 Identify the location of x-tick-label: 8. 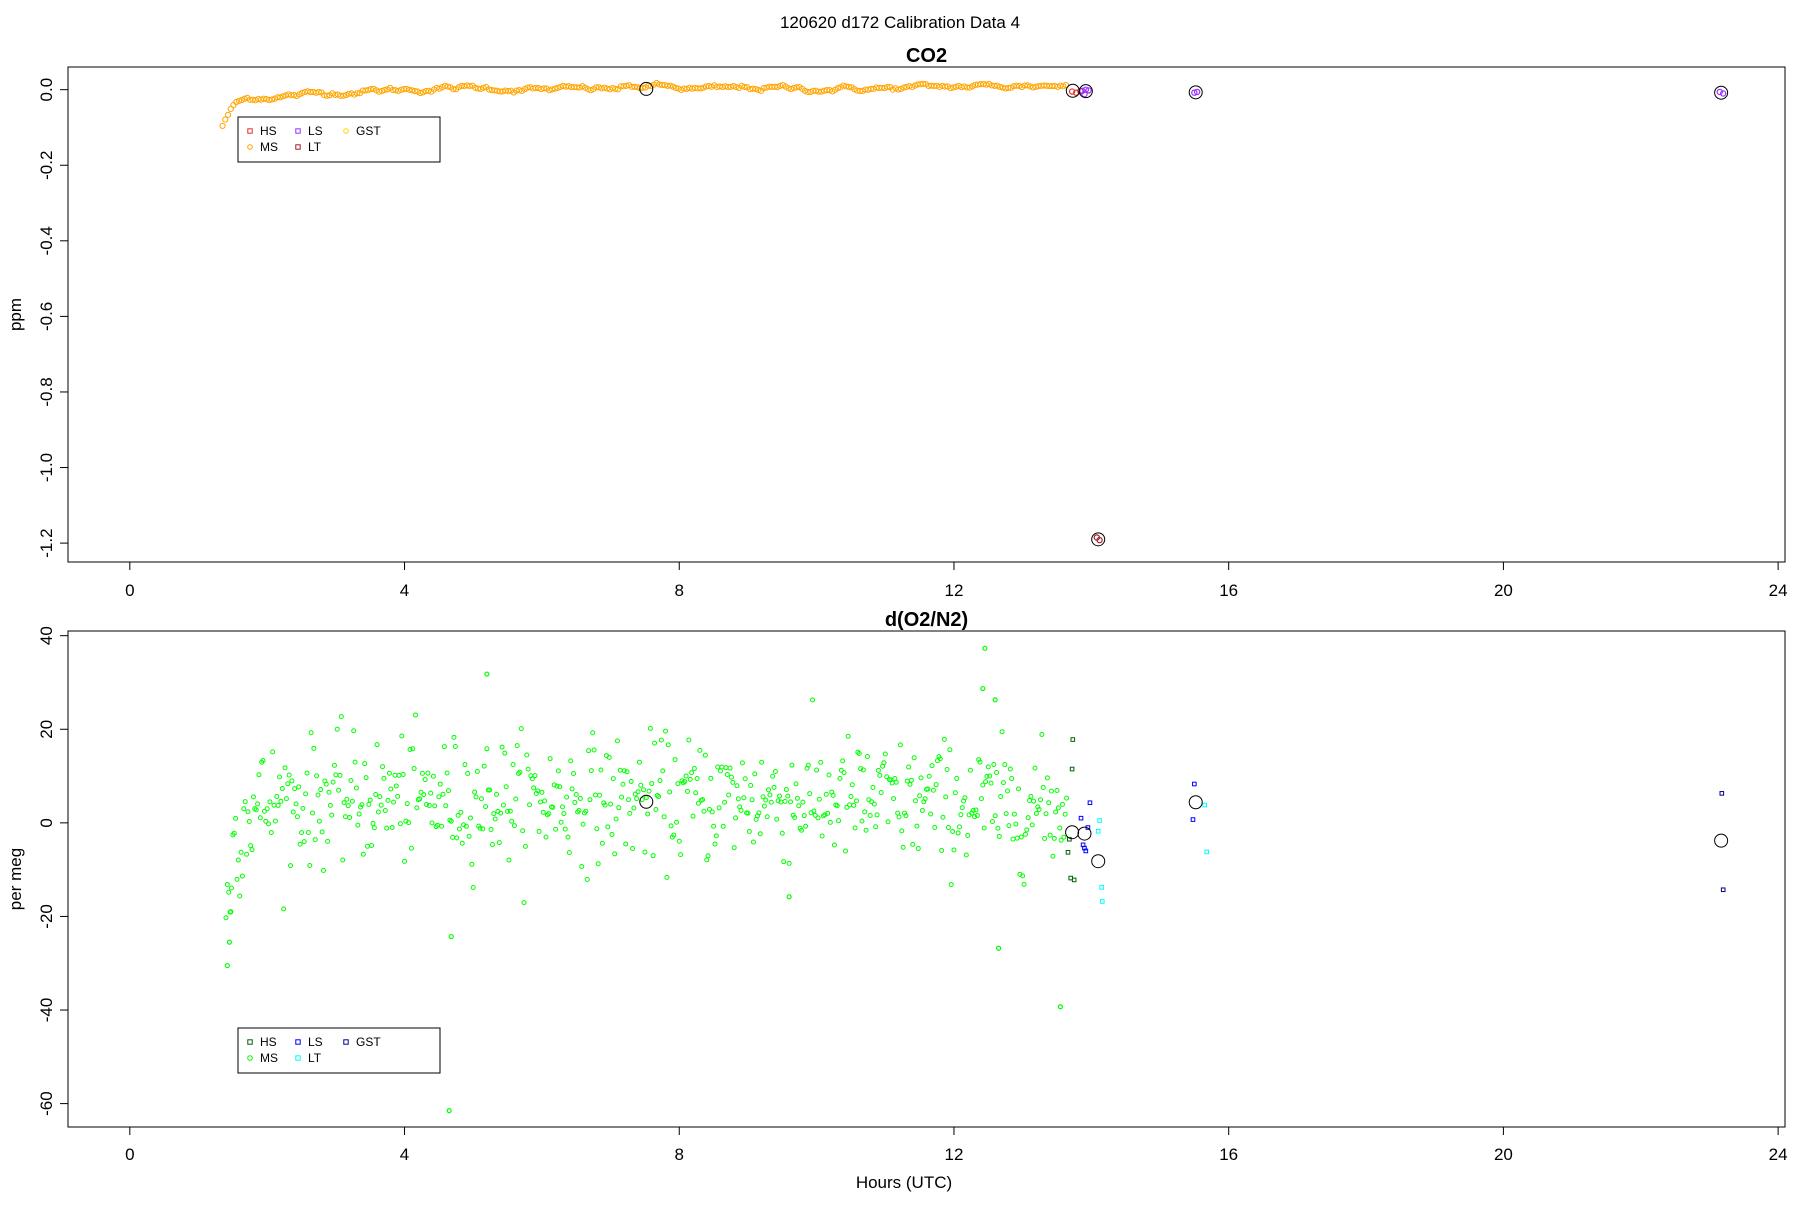
(679, 1154).